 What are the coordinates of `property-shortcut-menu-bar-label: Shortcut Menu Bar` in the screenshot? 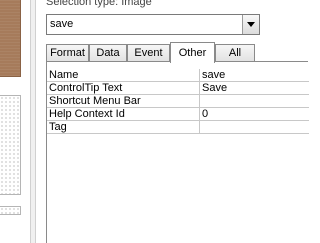 It's located at (123, 101).